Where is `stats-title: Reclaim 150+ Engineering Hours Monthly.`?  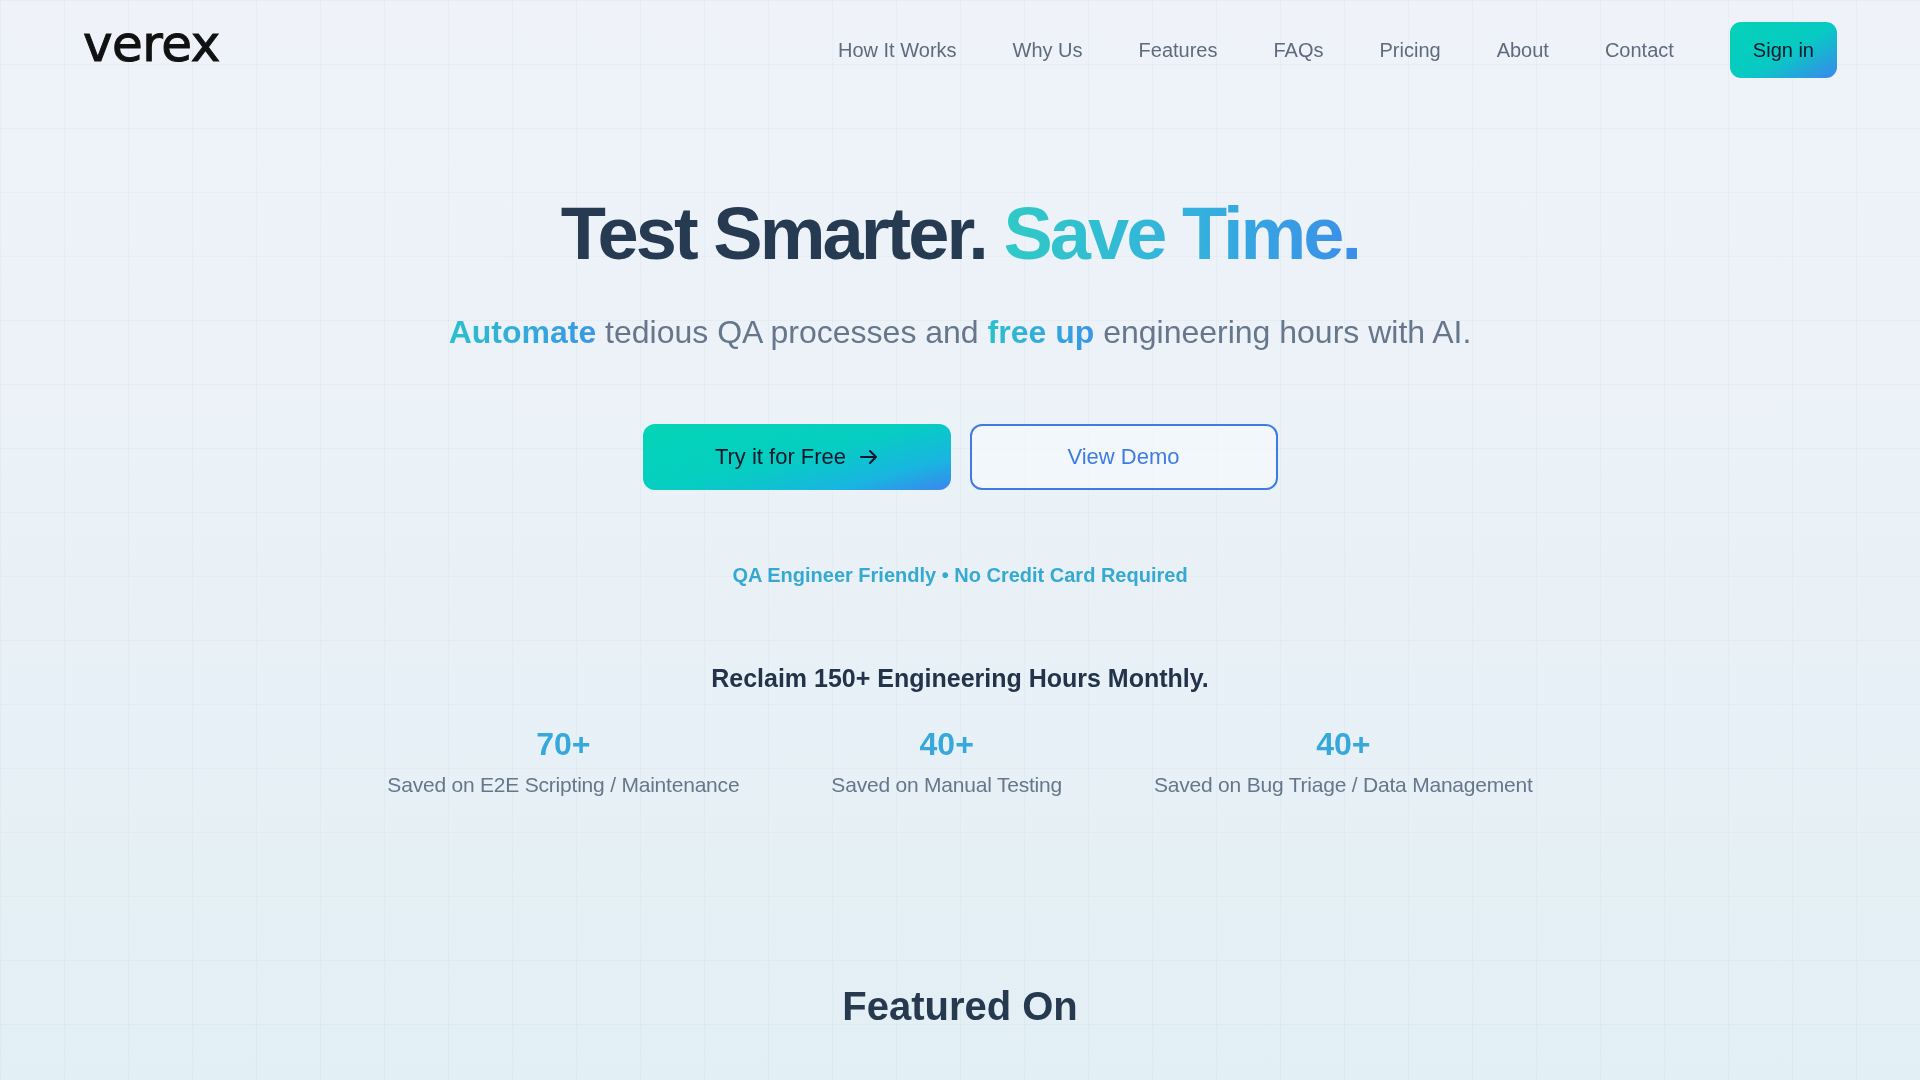 stats-title: Reclaim 150+ Engineering Hours Monthly. is located at coordinates (960, 678).